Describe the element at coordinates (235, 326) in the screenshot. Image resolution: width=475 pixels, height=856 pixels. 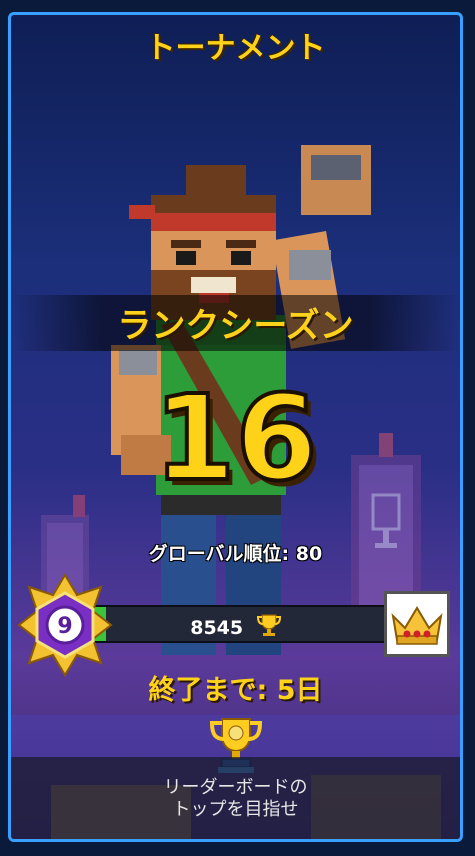
I see `season-label: ランクシーズン` at that location.